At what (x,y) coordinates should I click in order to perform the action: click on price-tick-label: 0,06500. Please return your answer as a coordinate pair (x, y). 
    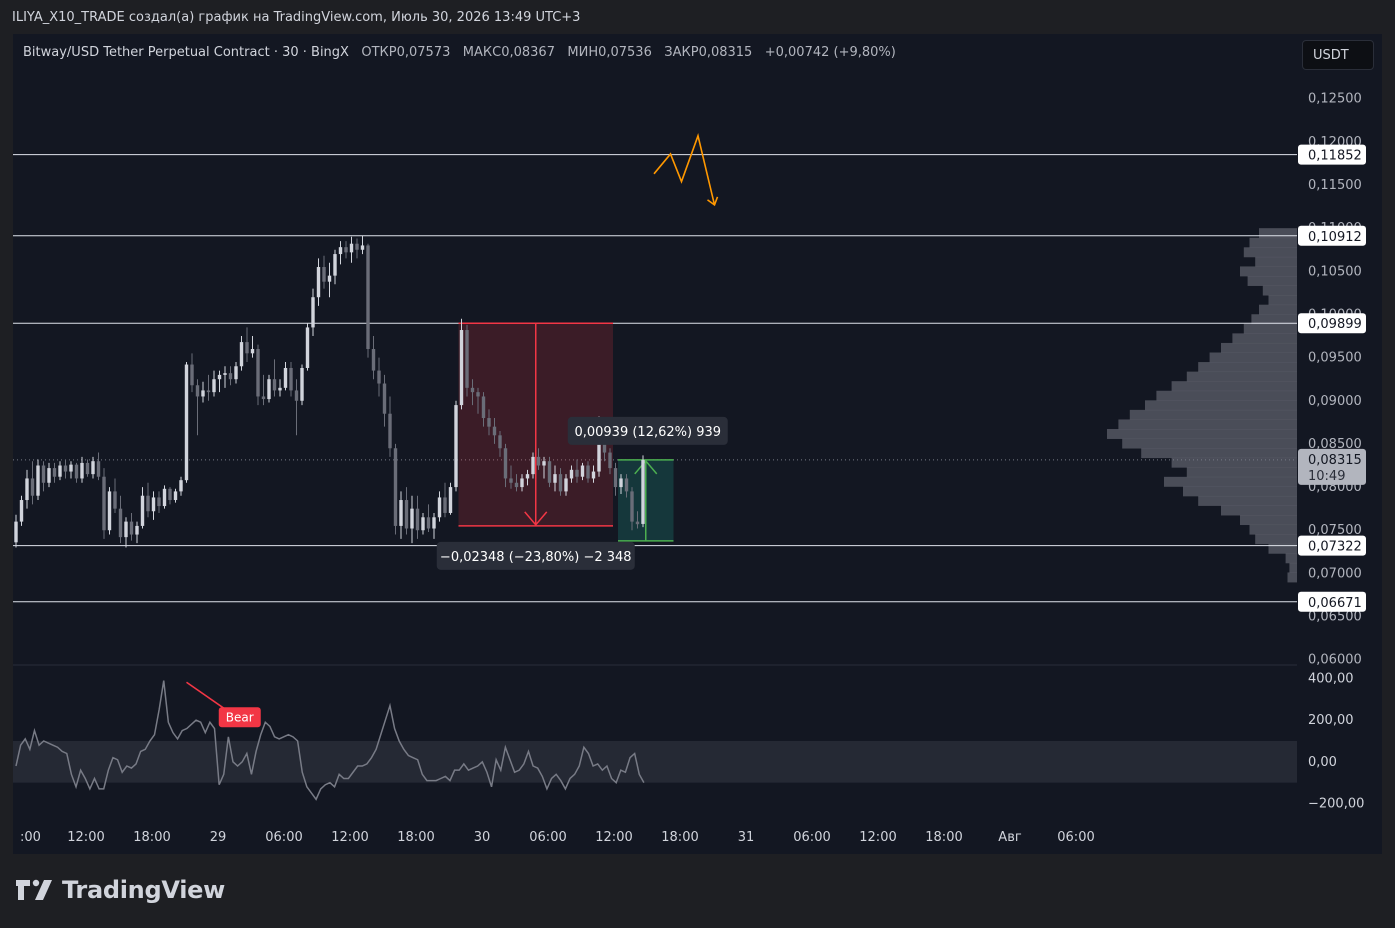
    Looking at the image, I should click on (1335, 617).